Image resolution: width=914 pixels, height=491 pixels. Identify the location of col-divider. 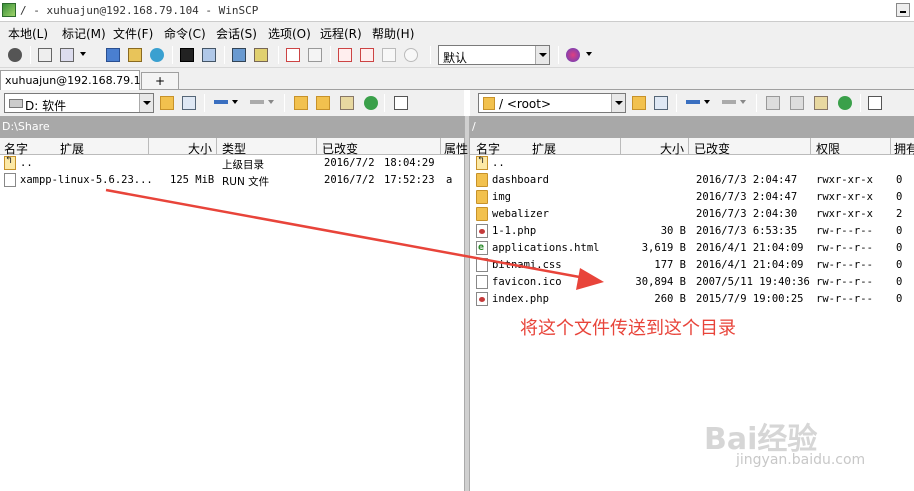
(810, 146).